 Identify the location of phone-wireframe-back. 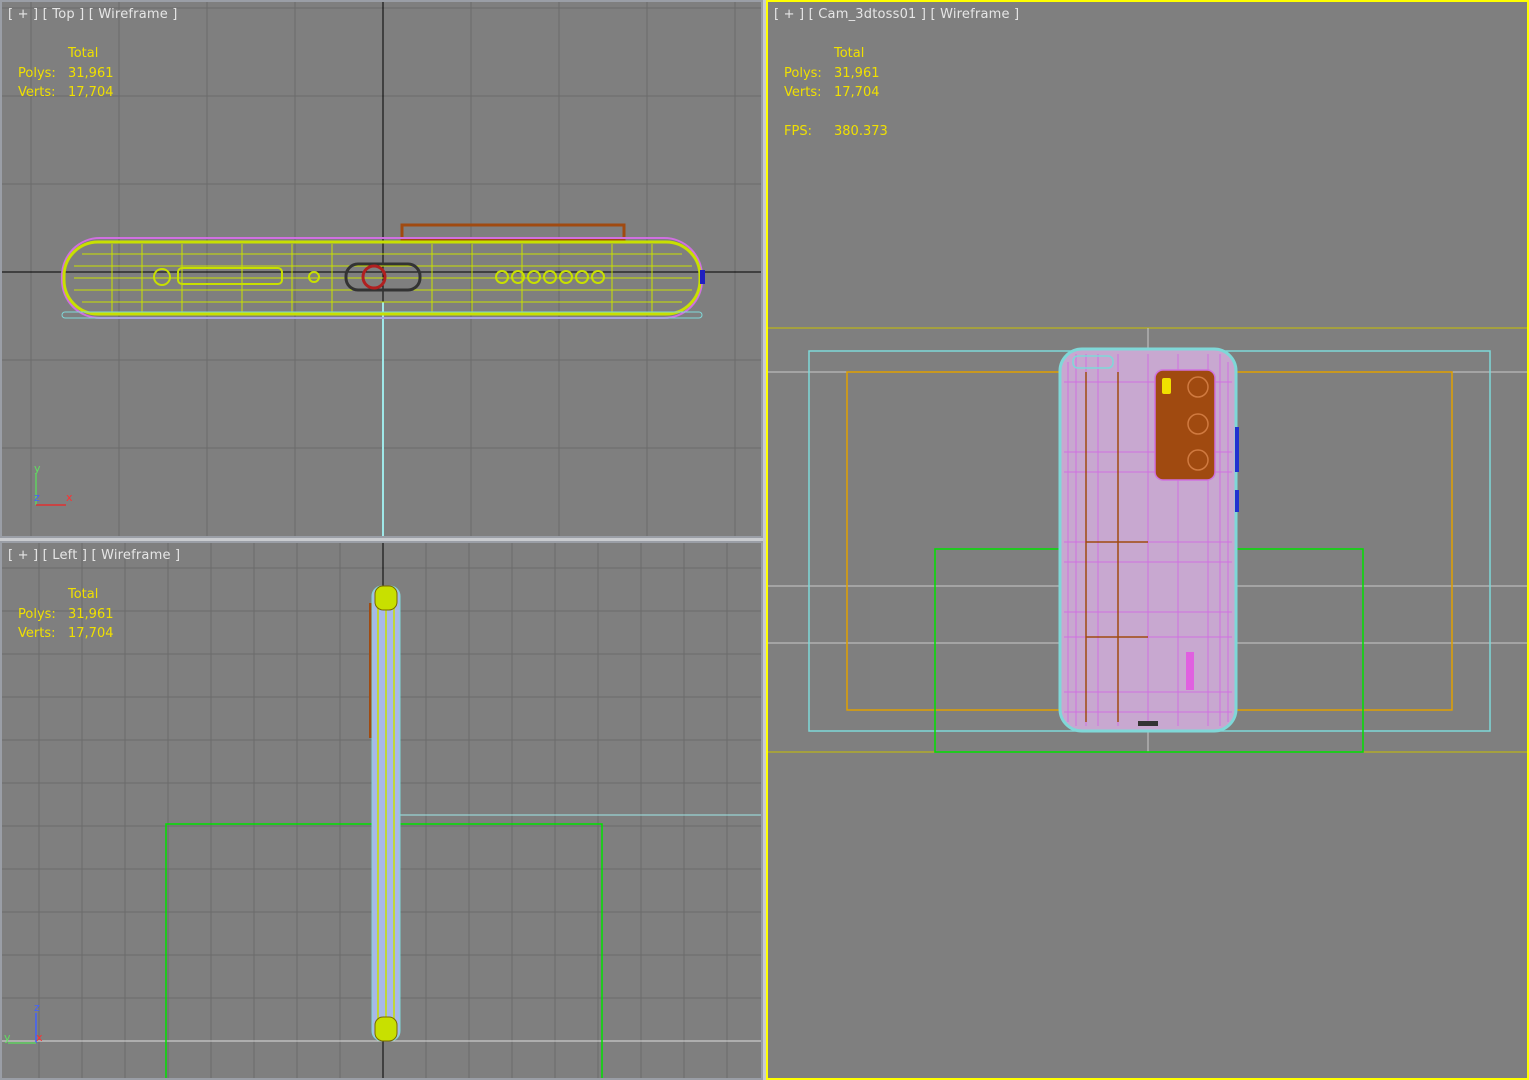
(1148, 540).